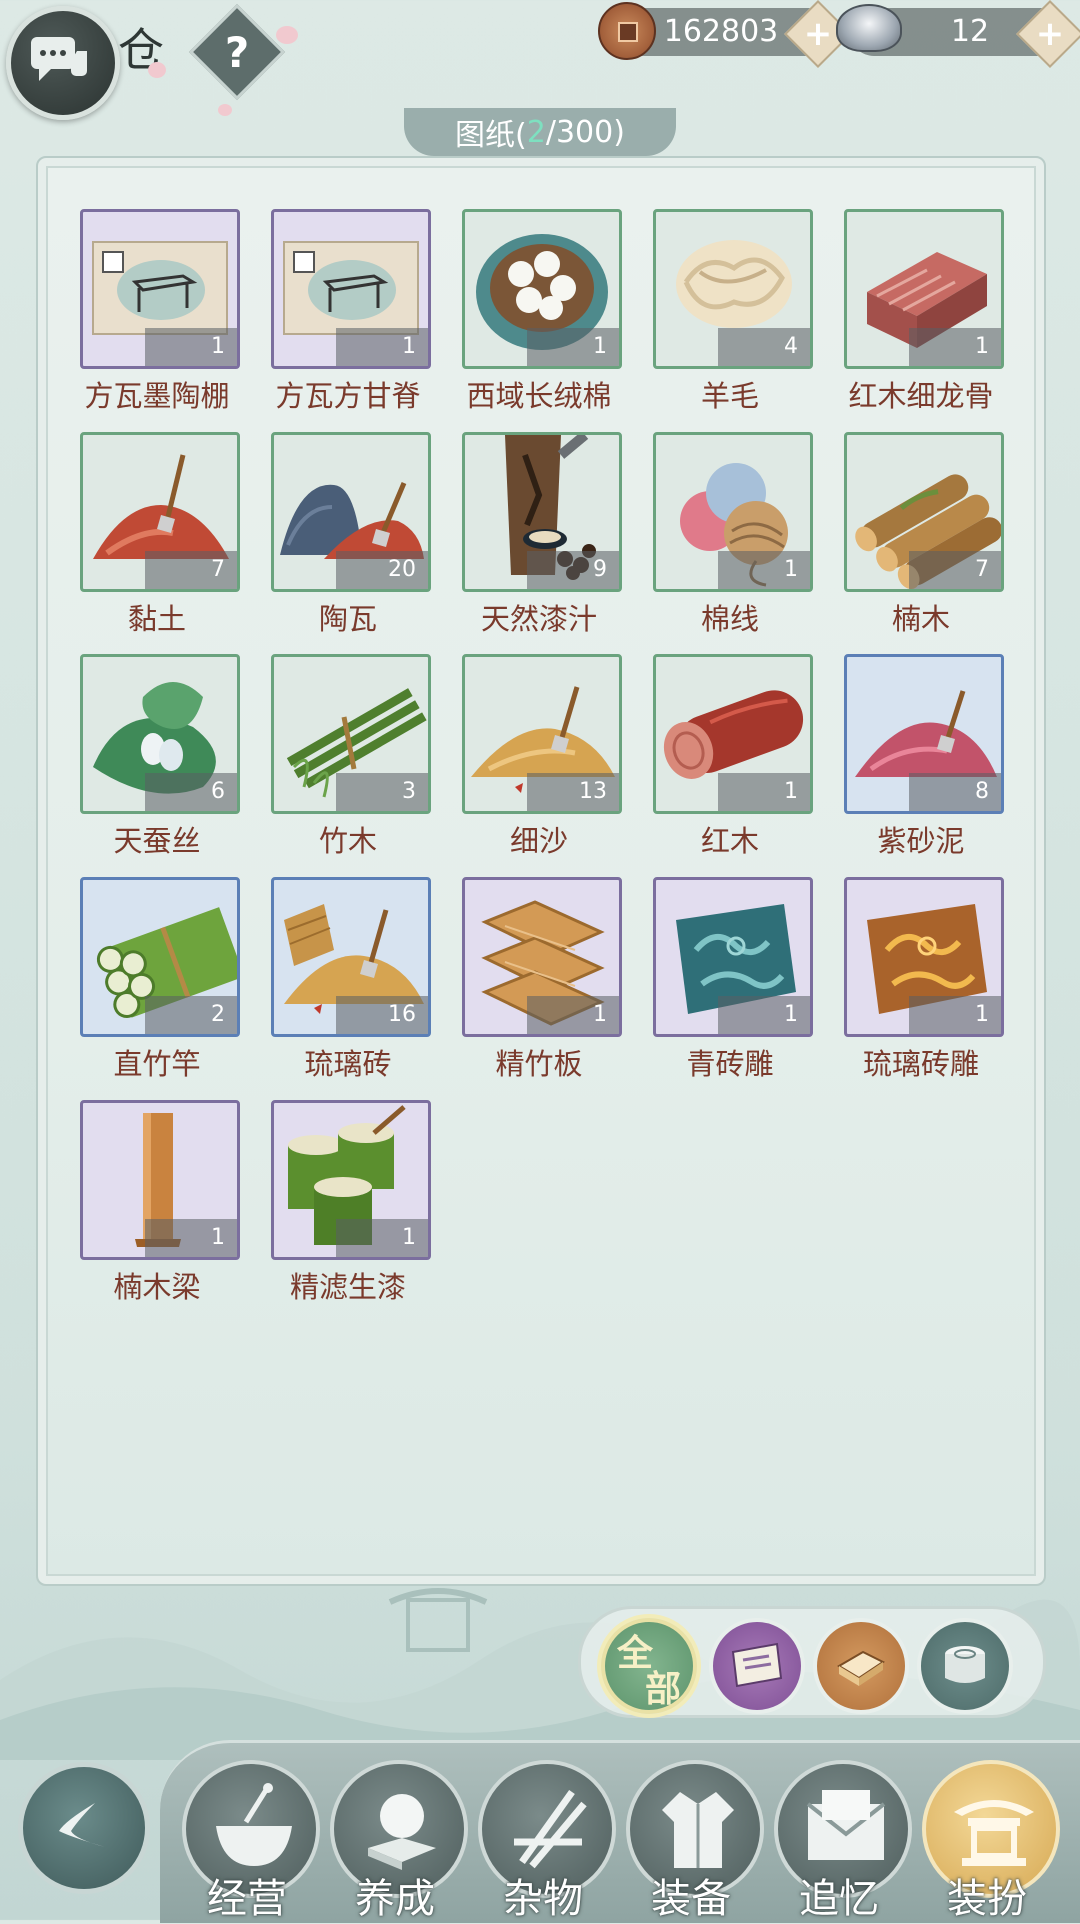 The height and width of the screenshot is (1924, 1080). I want to click on inventory-item: 1 琉璃砖雕, so click(924, 980).